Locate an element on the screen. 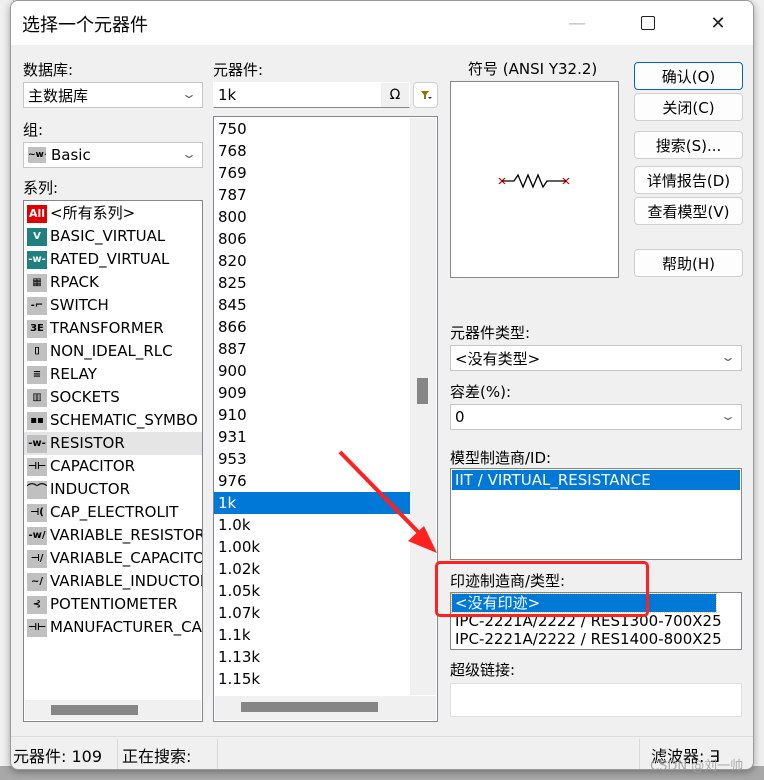 This screenshot has width=764, height=780. watermark: CSDN @刘一帅 is located at coordinates (697, 766).